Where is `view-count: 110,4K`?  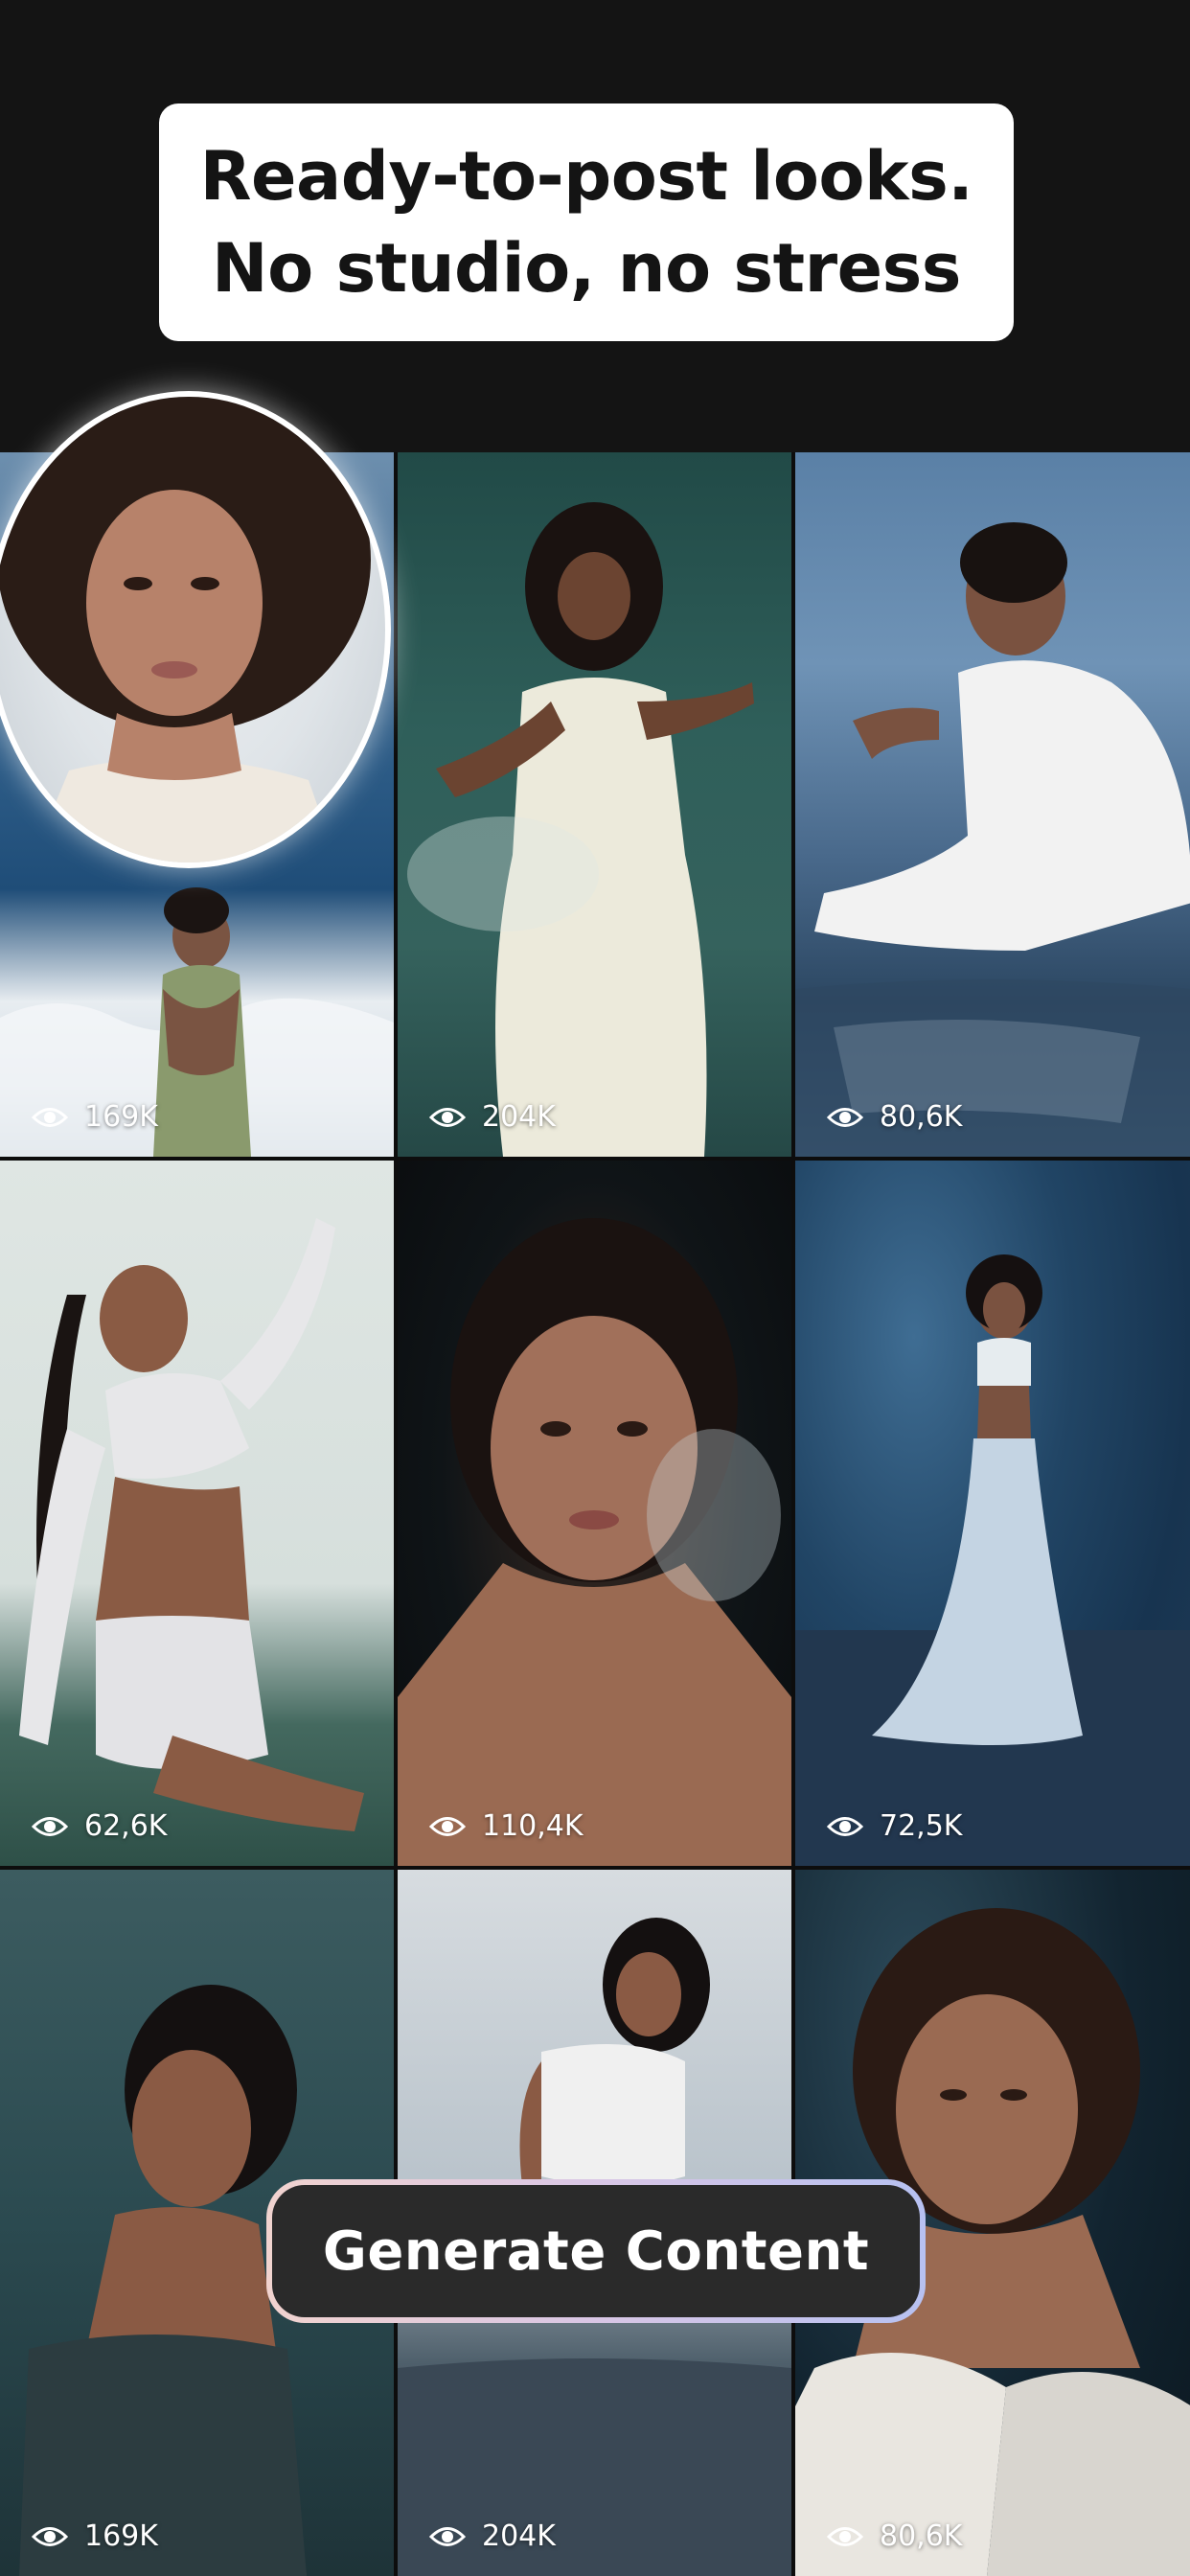 view-count: 110,4K is located at coordinates (506, 1826).